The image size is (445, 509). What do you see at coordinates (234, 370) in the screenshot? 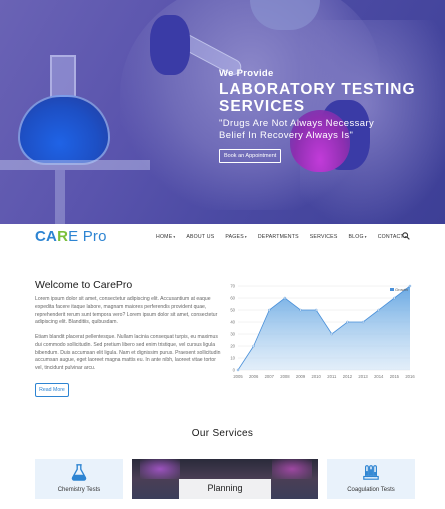
I see `chart-y-tick-label: 0` at bounding box center [234, 370].